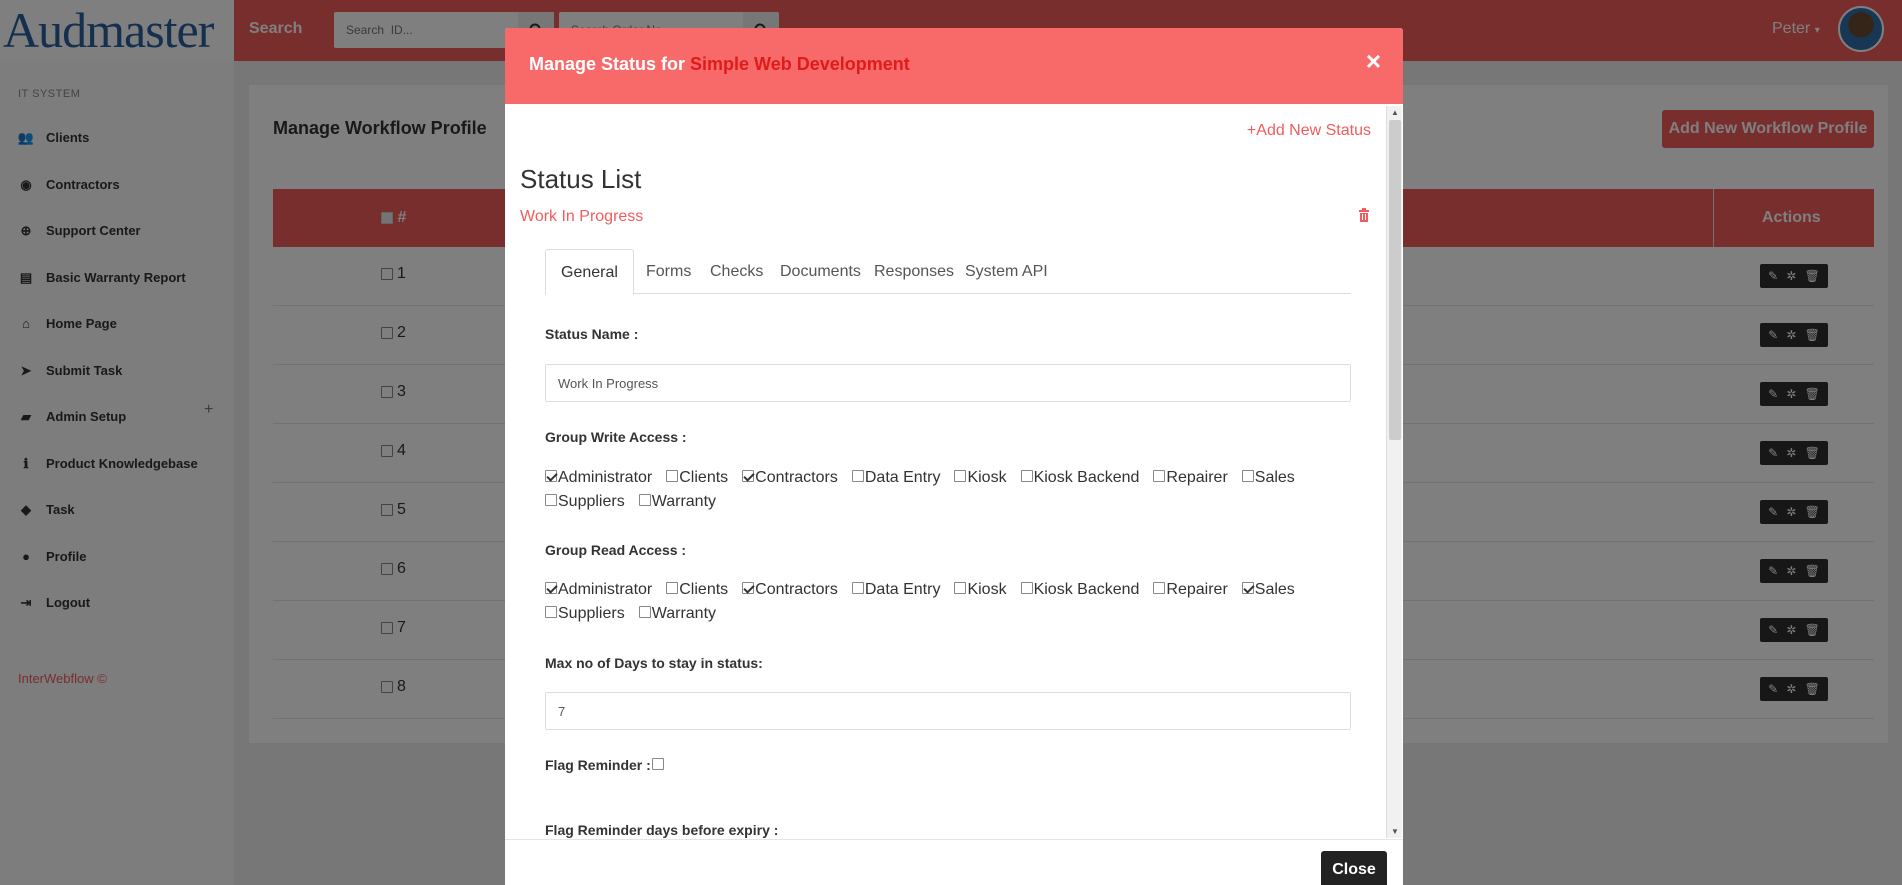  I want to click on flag-days-label: Flag Reminder days before expiry :, so click(662, 830).